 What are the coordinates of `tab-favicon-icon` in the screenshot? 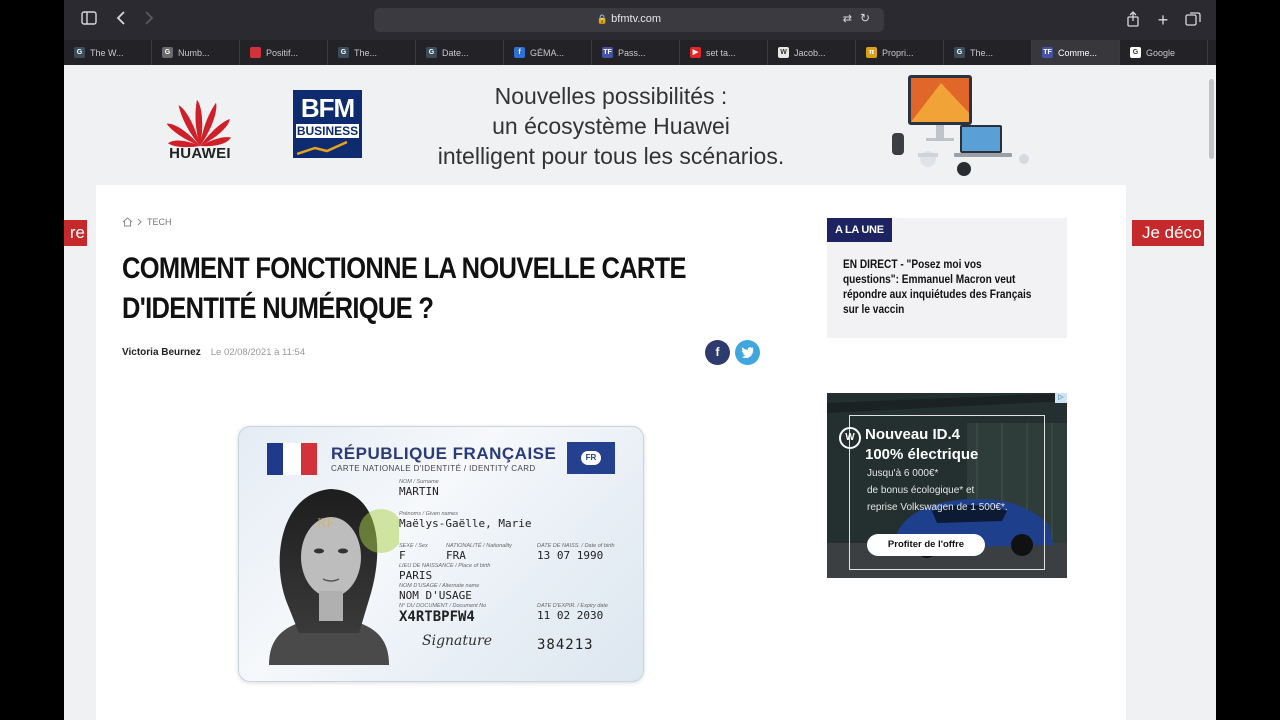 It's located at (255, 52).